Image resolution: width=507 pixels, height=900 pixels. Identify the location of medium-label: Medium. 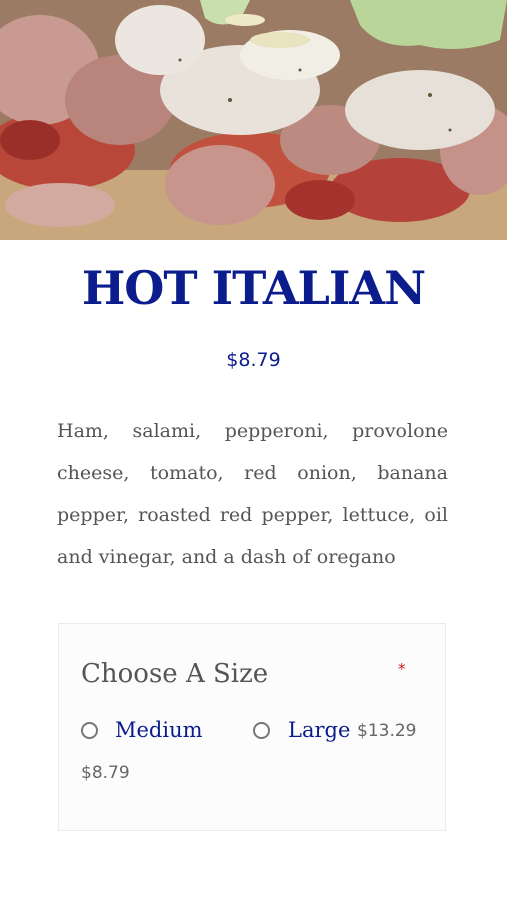
(159, 730).